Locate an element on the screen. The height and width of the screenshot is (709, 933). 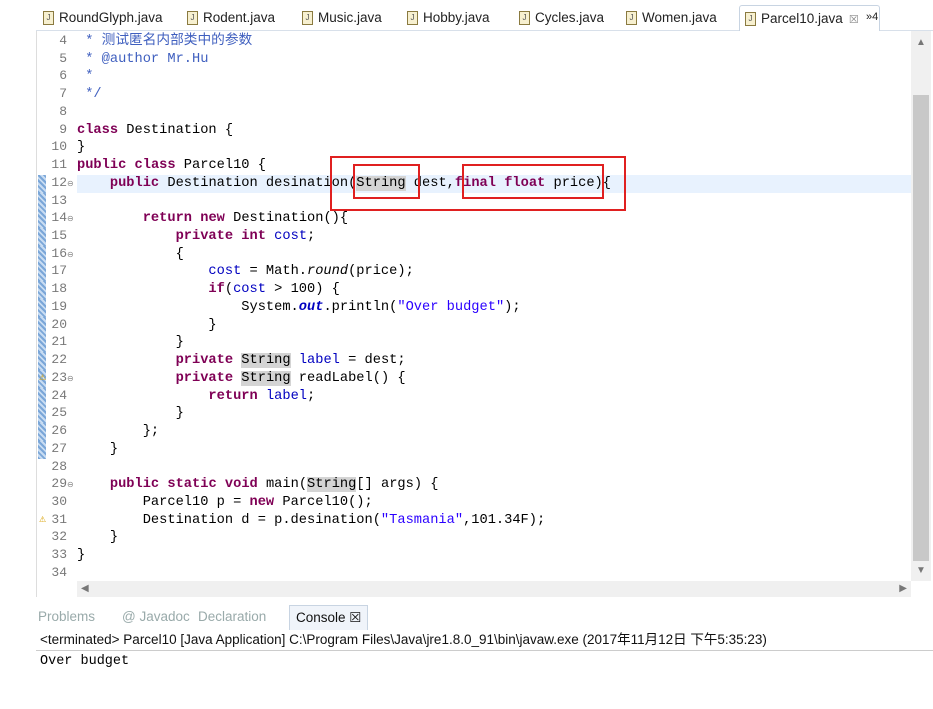
console-output: Over budget is located at coordinates (484, 661).